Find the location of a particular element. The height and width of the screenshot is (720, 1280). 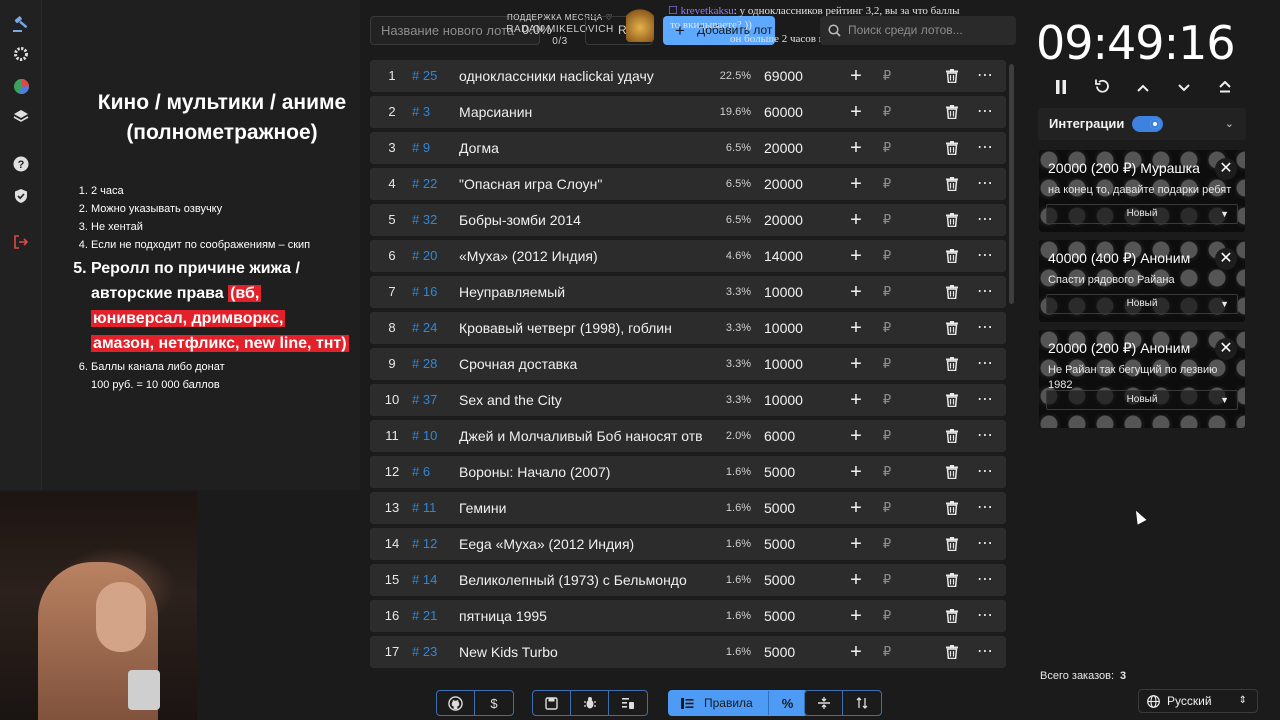

language-select: Русский ⇕ is located at coordinates (1198, 701).